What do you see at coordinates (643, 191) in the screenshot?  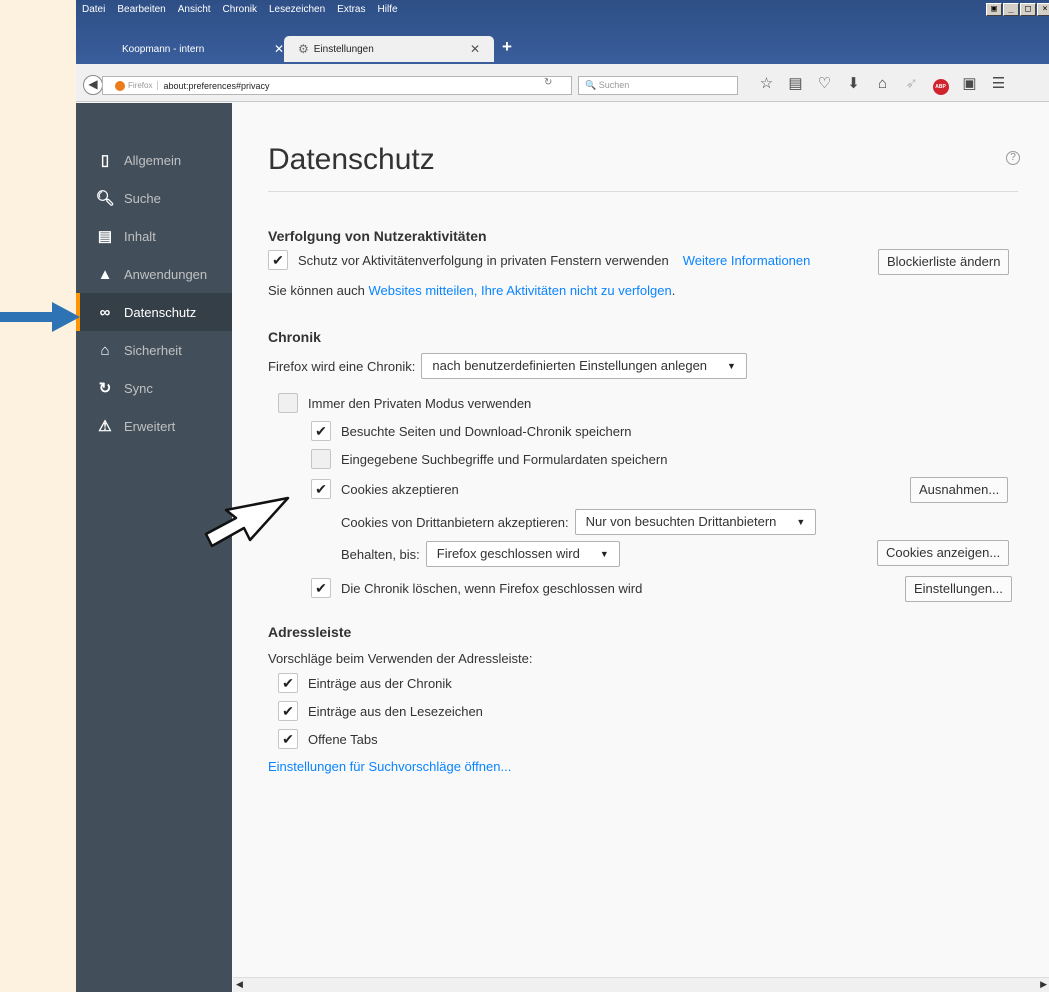 I see `title-divider` at bounding box center [643, 191].